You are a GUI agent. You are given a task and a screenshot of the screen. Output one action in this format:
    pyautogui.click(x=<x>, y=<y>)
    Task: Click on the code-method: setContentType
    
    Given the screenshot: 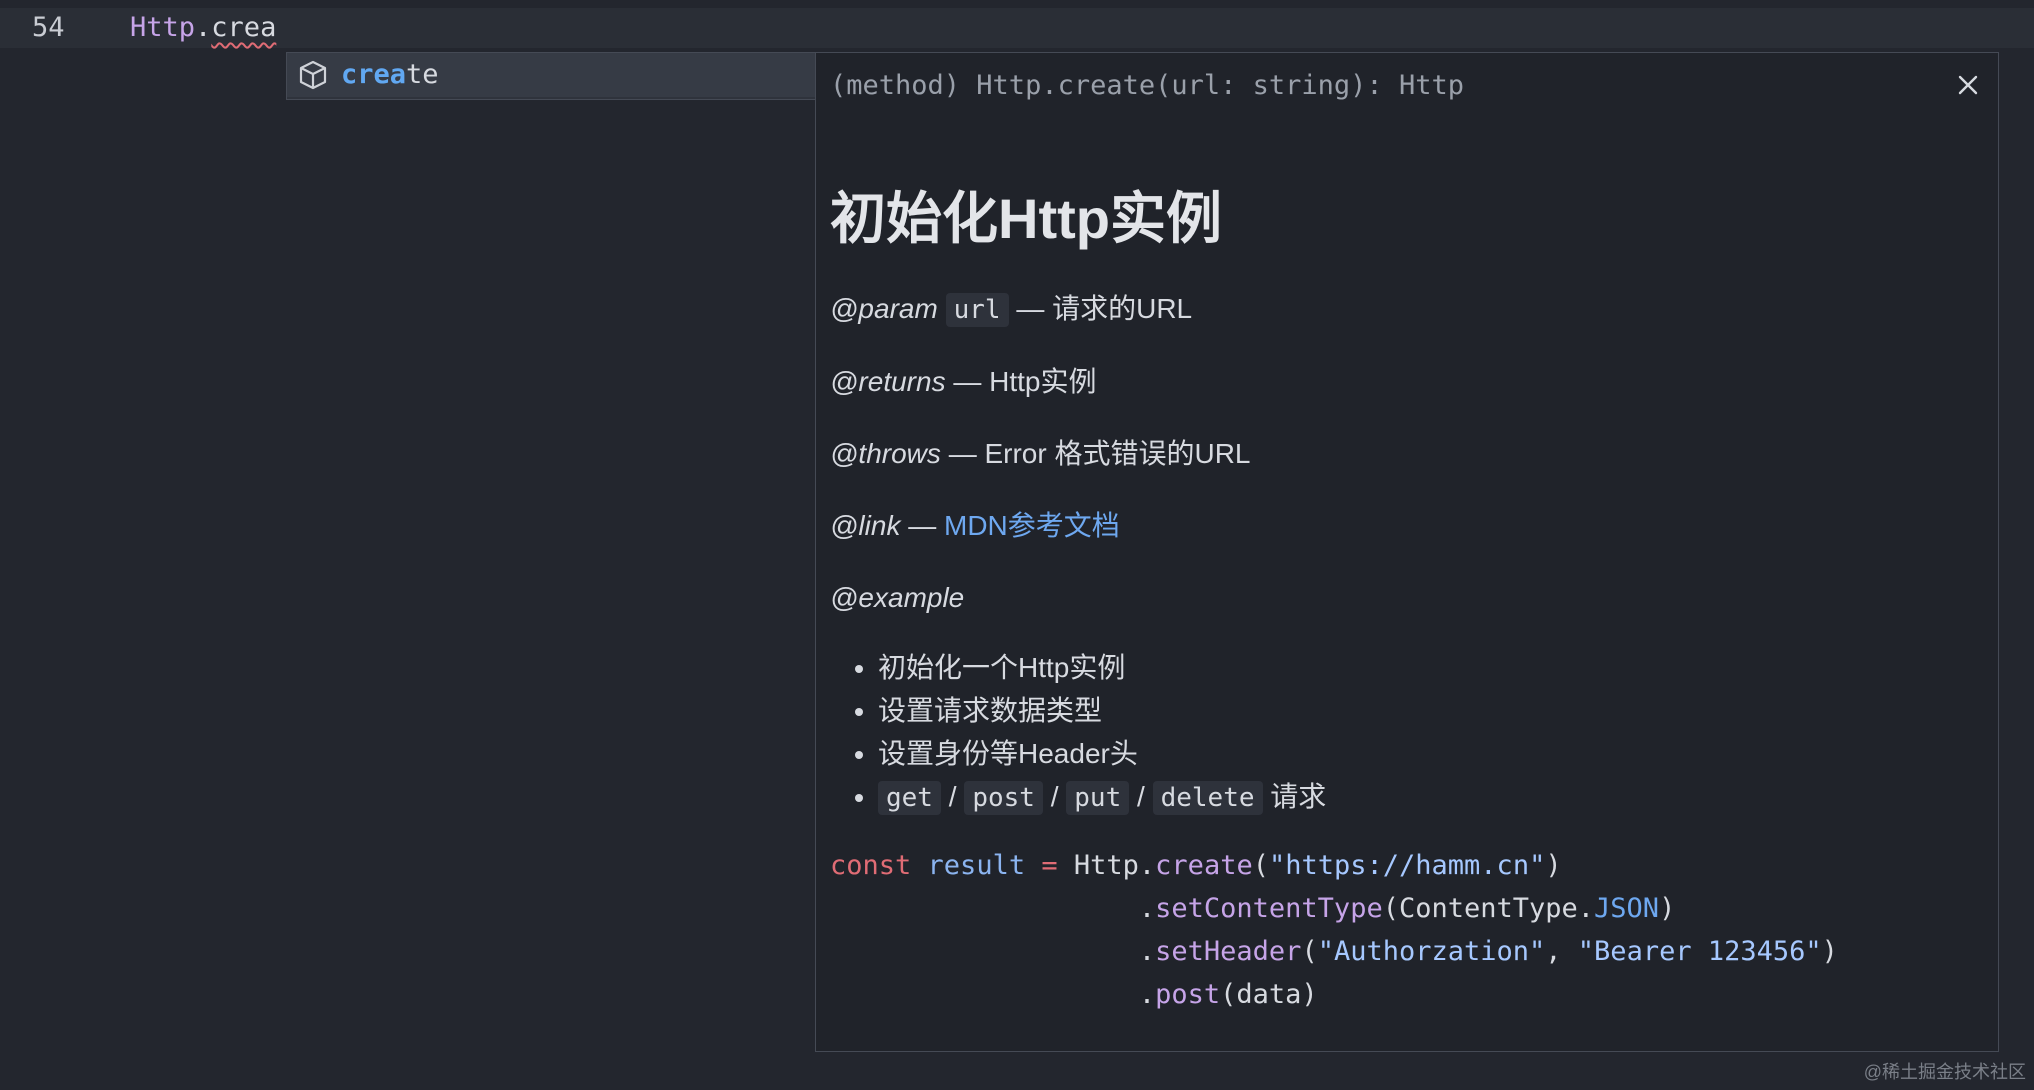 What is the action you would take?
    pyautogui.click(x=1269, y=908)
    